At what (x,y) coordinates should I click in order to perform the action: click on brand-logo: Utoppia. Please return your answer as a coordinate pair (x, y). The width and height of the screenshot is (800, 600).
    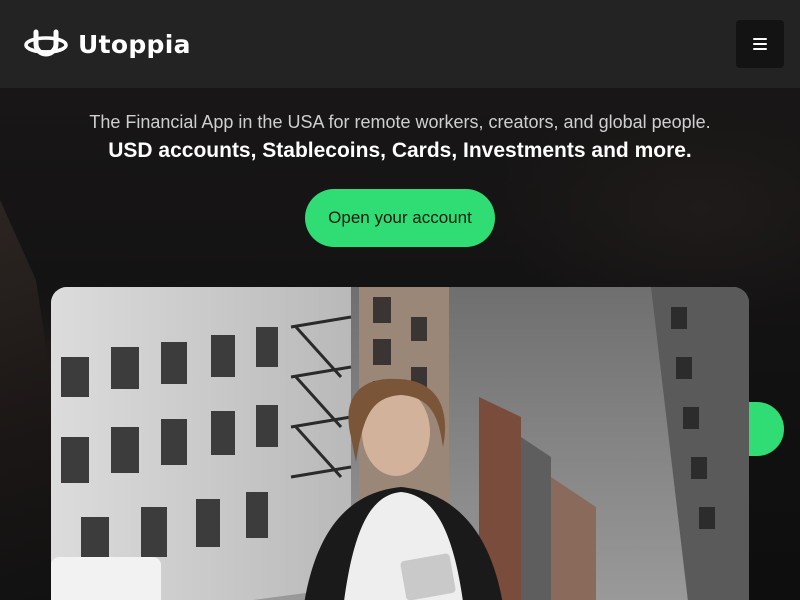
    Looking at the image, I should click on (107, 44).